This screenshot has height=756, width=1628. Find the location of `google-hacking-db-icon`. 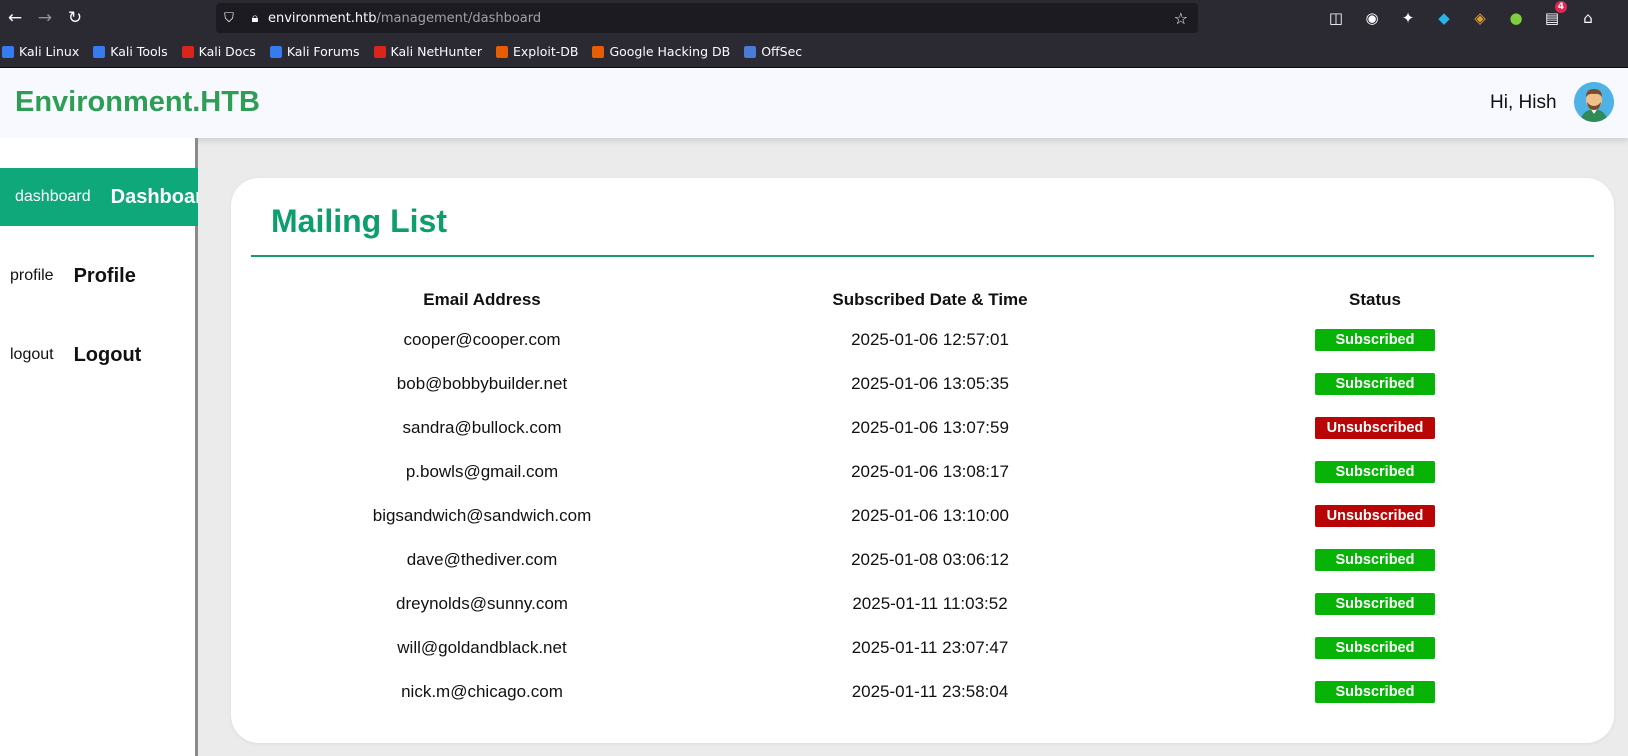

google-hacking-db-icon is located at coordinates (598, 51).